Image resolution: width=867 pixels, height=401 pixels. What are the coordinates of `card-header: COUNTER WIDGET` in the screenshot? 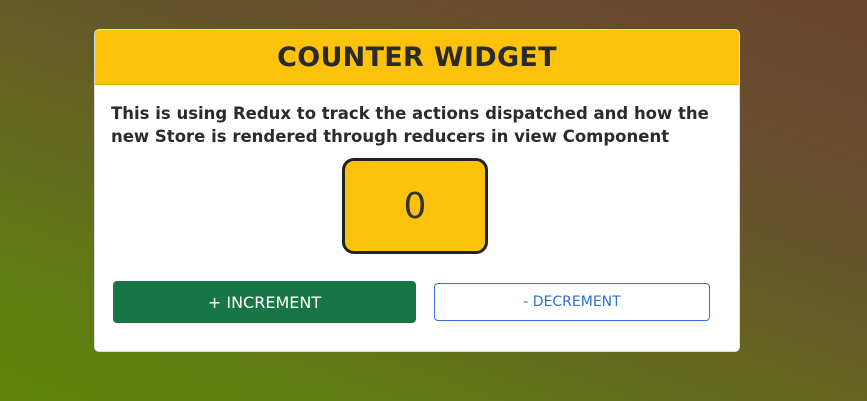 It's located at (417, 57).